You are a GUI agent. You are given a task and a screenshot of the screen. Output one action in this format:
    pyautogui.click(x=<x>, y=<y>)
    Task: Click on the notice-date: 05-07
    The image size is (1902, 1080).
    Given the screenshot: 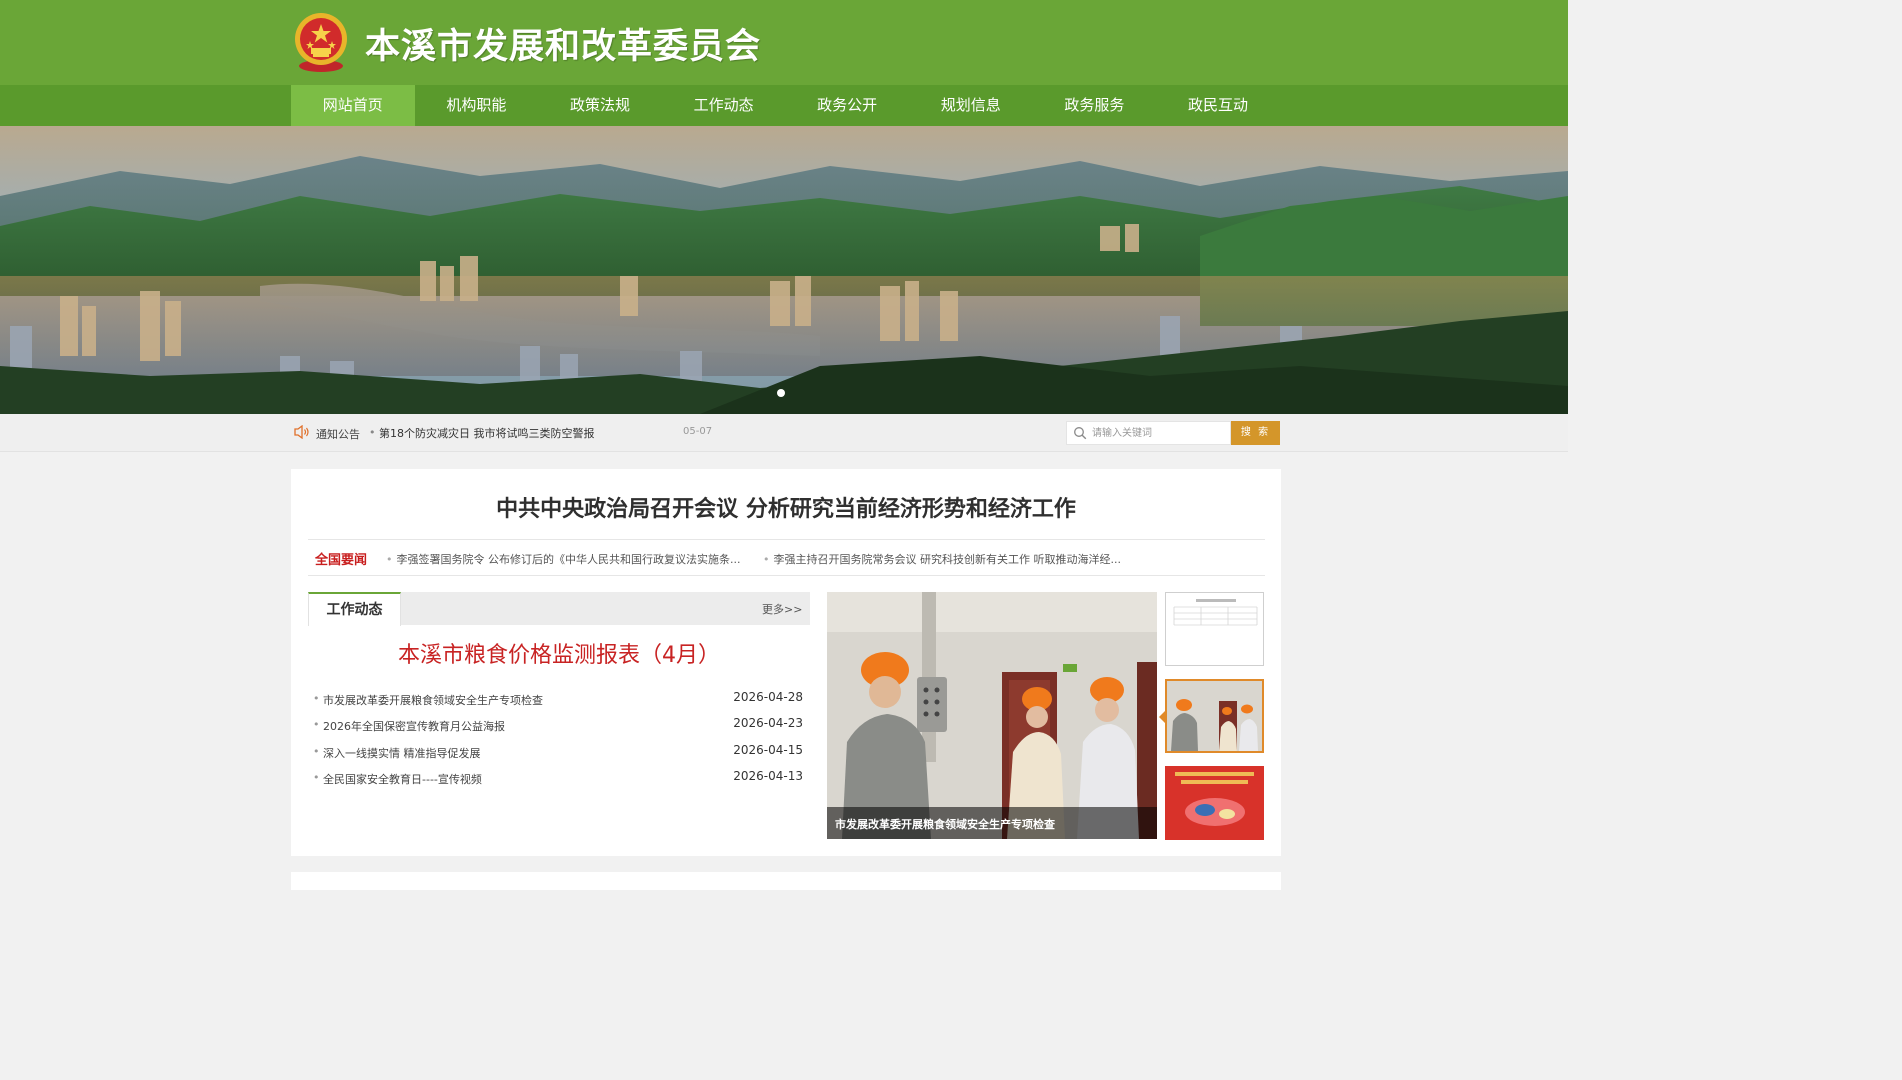 What is the action you would take?
    pyautogui.click(x=698, y=431)
    